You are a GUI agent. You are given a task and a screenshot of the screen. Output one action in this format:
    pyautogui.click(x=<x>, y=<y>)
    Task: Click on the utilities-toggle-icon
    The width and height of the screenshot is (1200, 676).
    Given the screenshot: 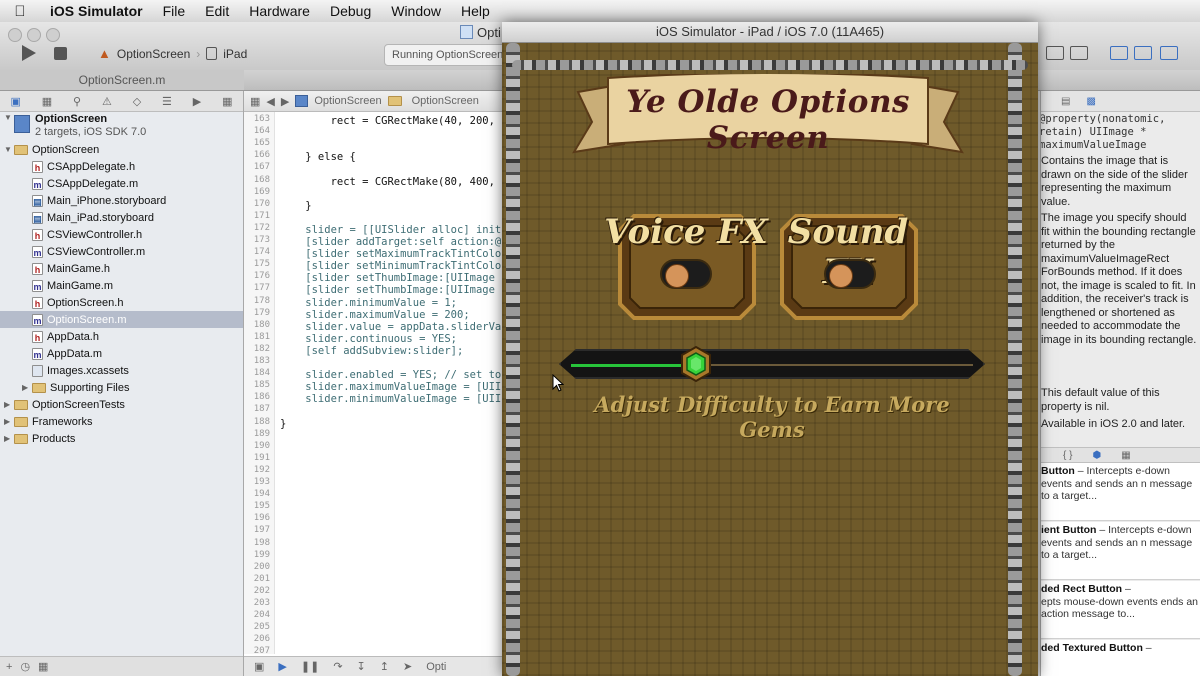 What is the action you would take?
    pyautogui.click(x=1169, y=53)
    